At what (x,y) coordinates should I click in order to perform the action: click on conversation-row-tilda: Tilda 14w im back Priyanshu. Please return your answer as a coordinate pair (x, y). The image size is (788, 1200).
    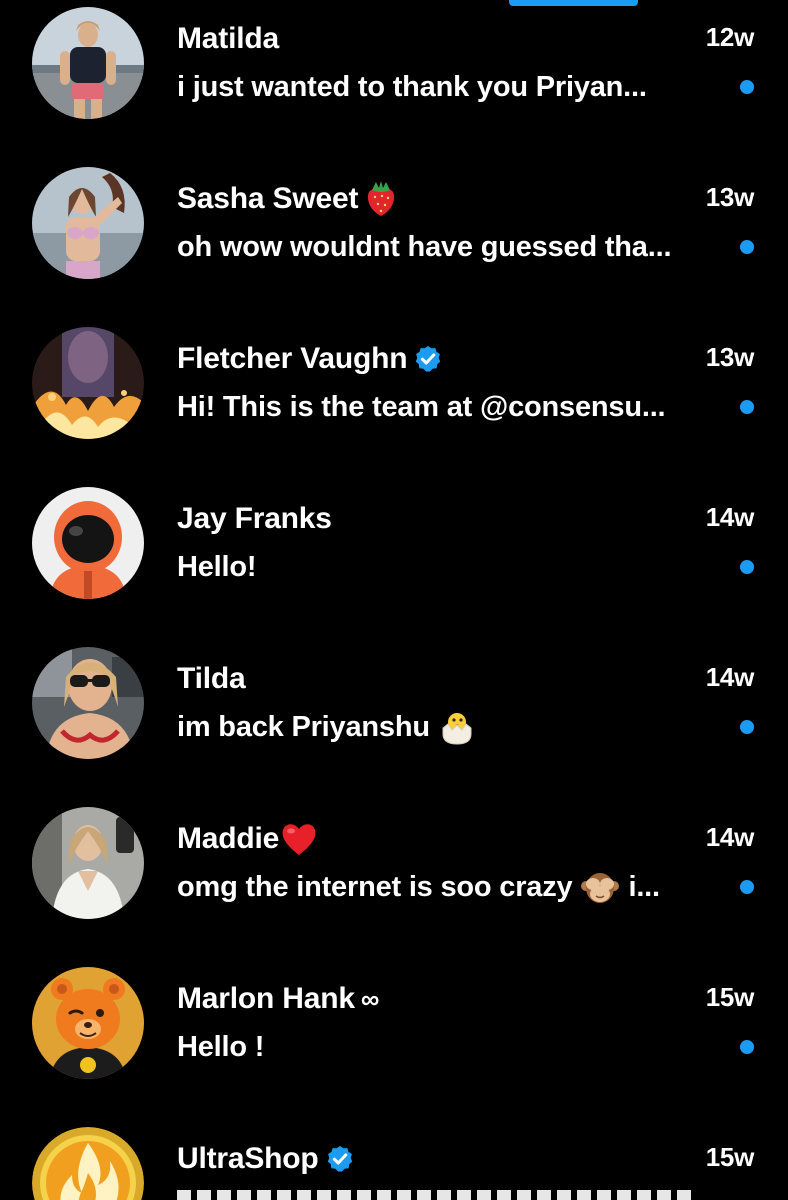
    Looking at the image, I should click on (394, 720).